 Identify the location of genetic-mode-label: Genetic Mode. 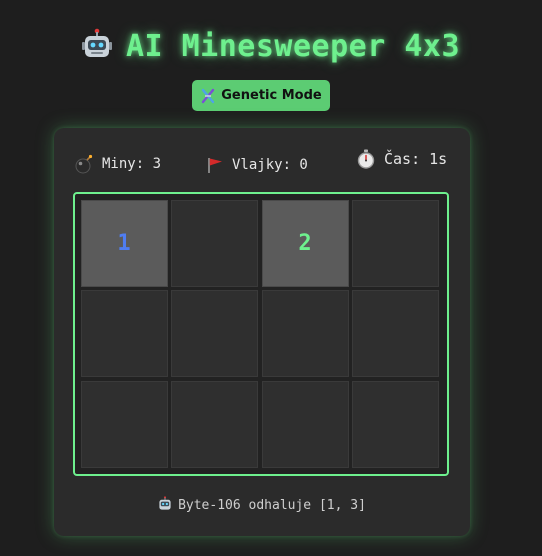
(271, 95).